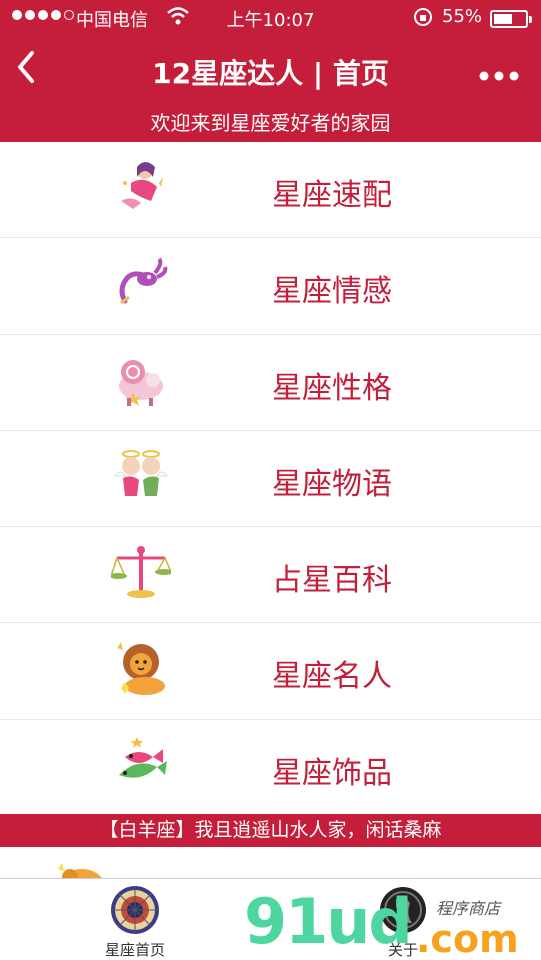 This screenshot has width=541, height=960. What do you see at coordinates (141, 765) in the screenshot?
I see `fish-icon` at bounding box center [141, 765].